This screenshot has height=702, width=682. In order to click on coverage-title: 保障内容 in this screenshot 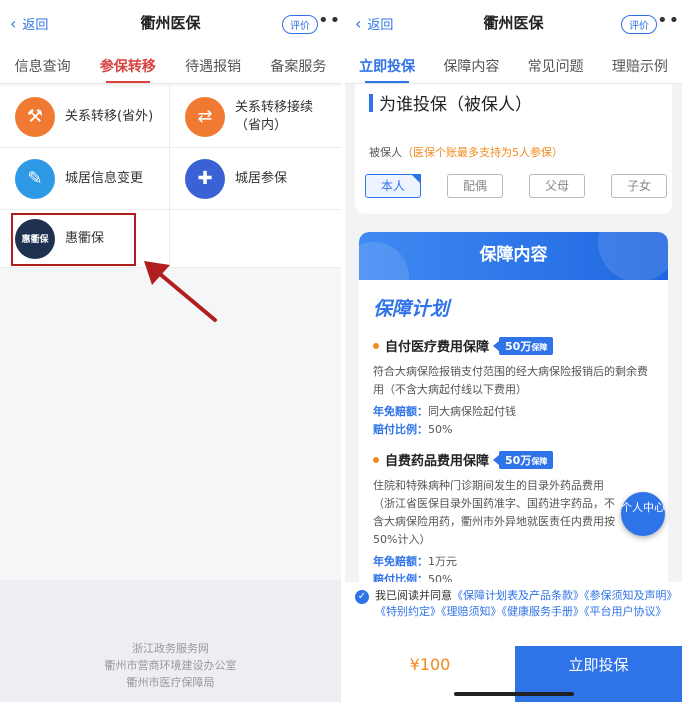, I will do `click(513, 255)`.